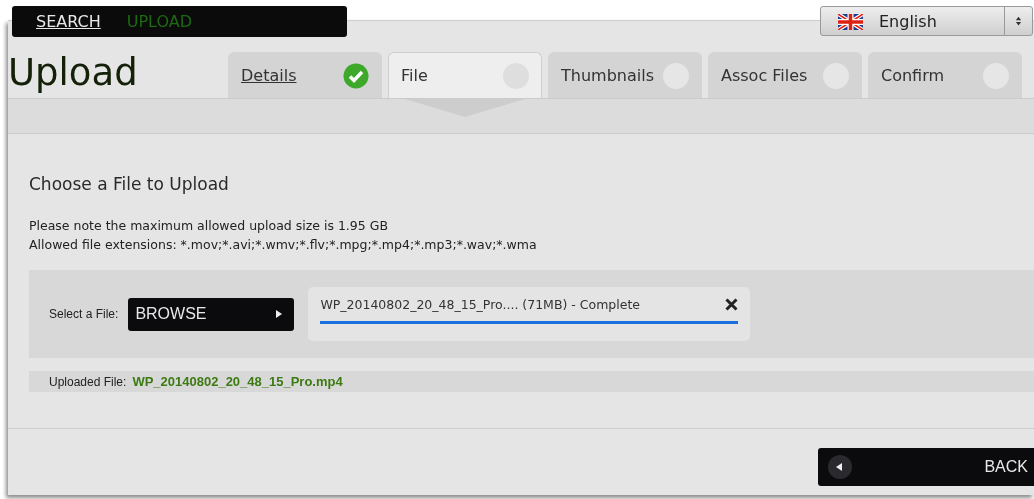 This screenshot has height=499, width=1034. I want to click on browse-button: BROWSE, so click(211, 314).